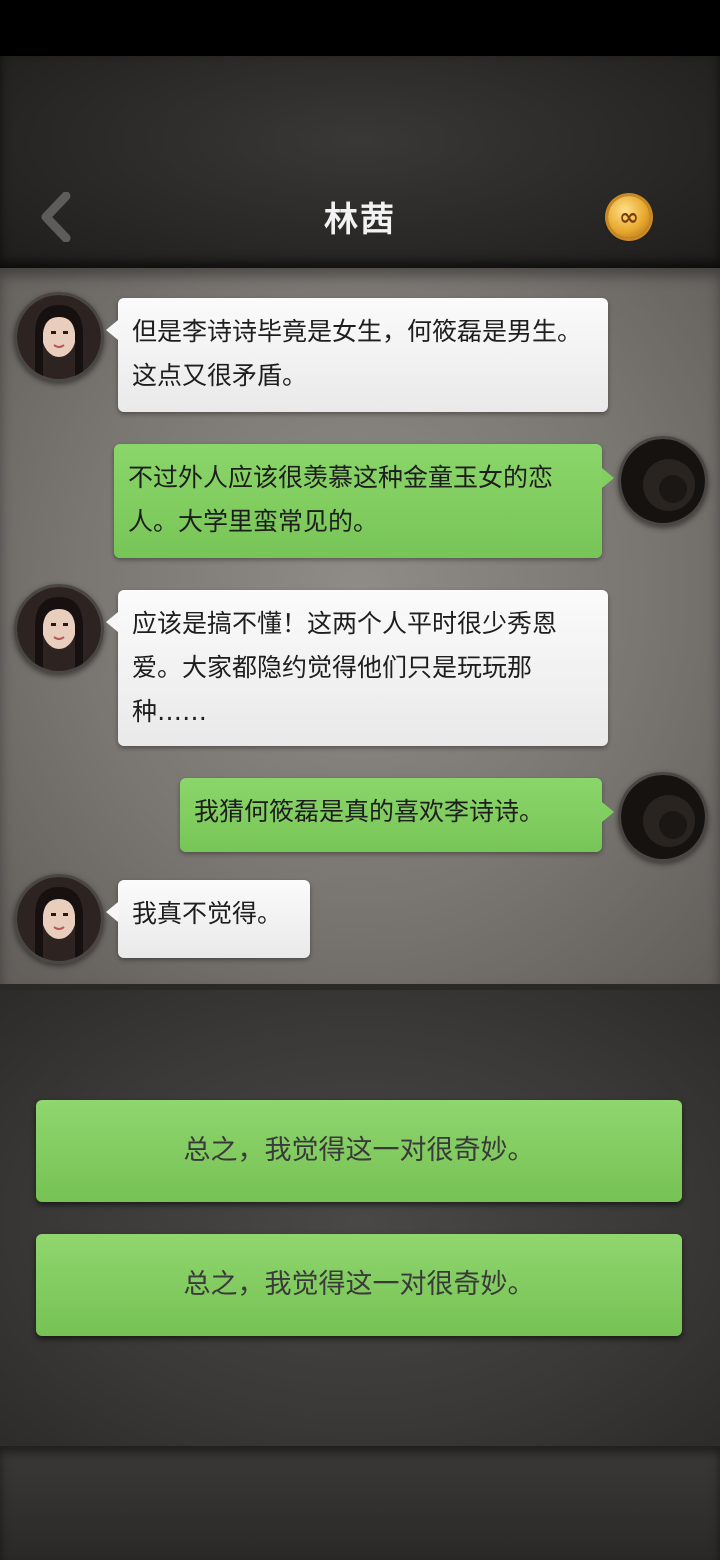 This screenshot has width=720, height=1560. I want to click on message-bubble-other: 我真不觉得。, so click(208, 919).